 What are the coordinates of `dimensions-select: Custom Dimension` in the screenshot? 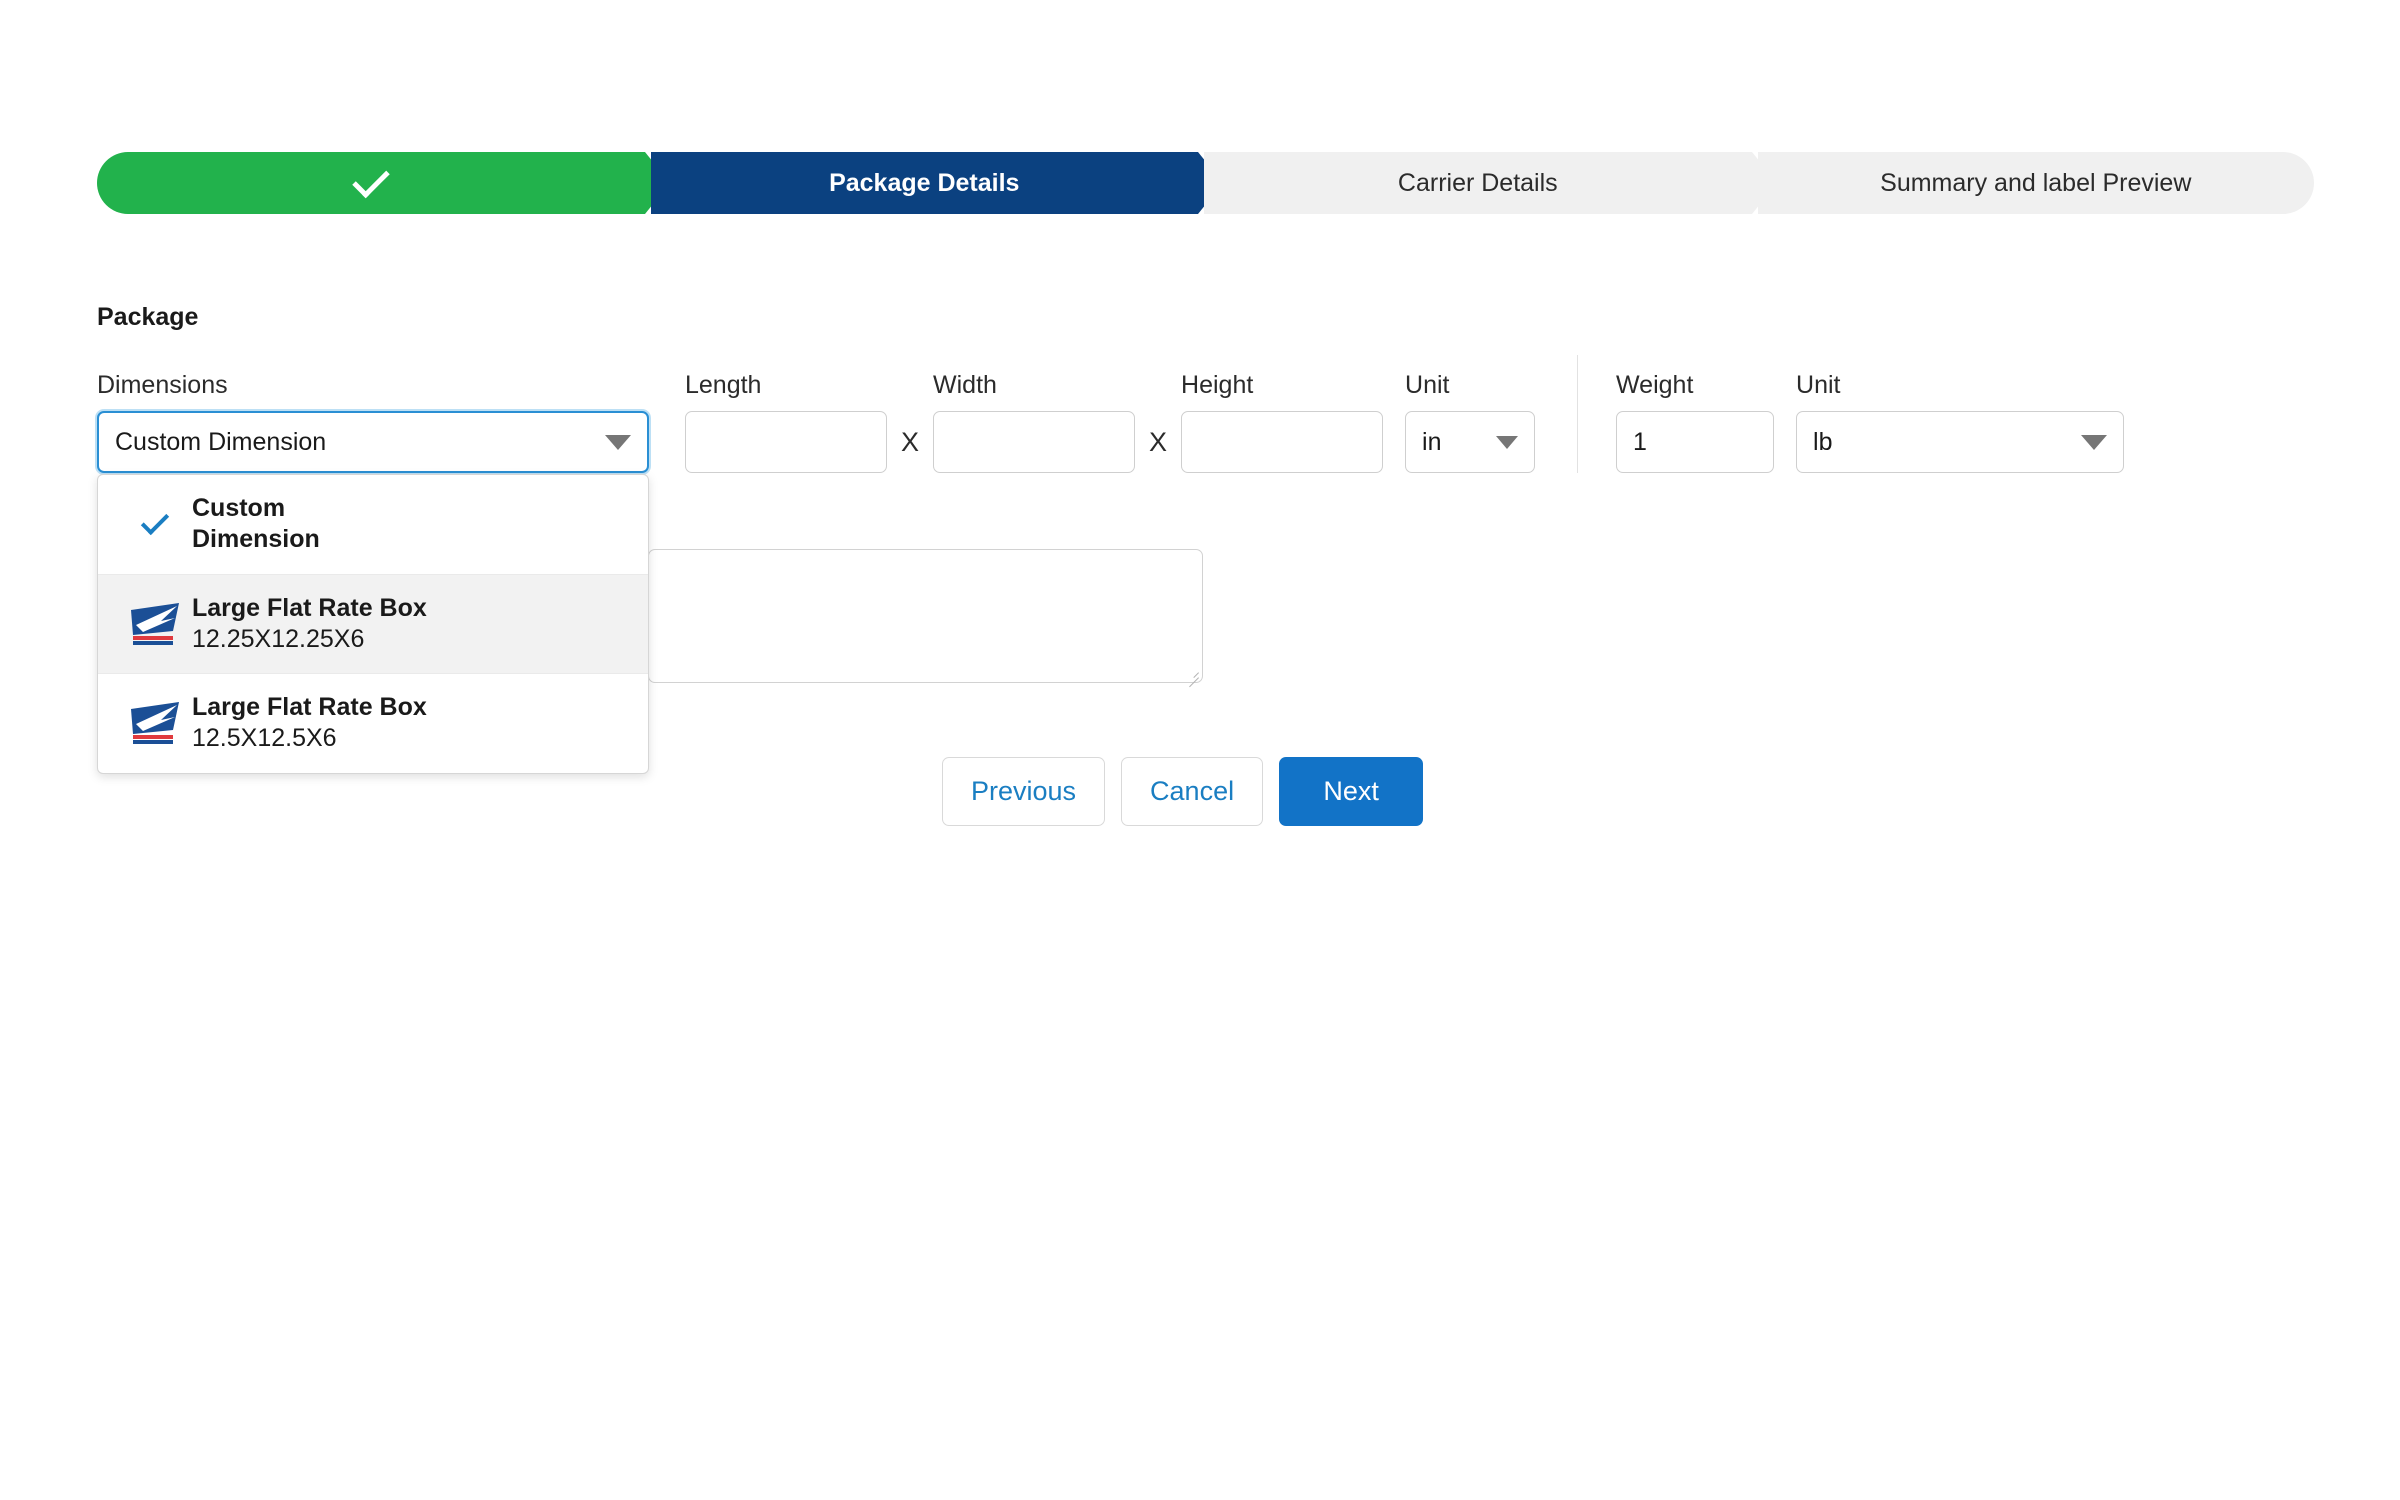 It's located at (373, 442).